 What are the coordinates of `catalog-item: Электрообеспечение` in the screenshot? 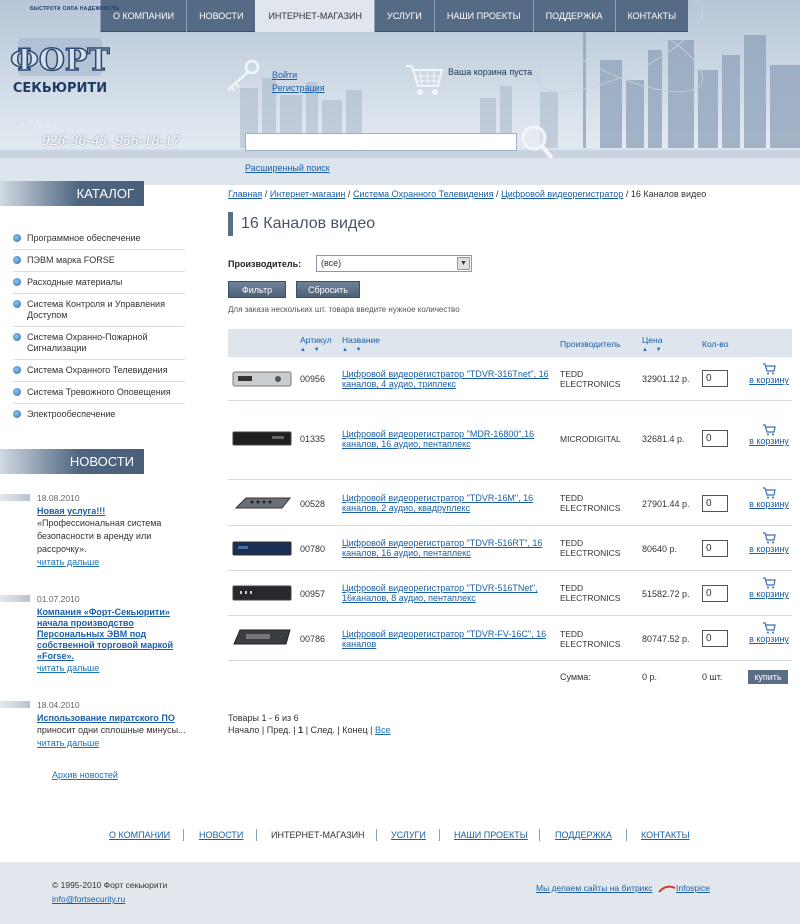 It's located at (99, 414).